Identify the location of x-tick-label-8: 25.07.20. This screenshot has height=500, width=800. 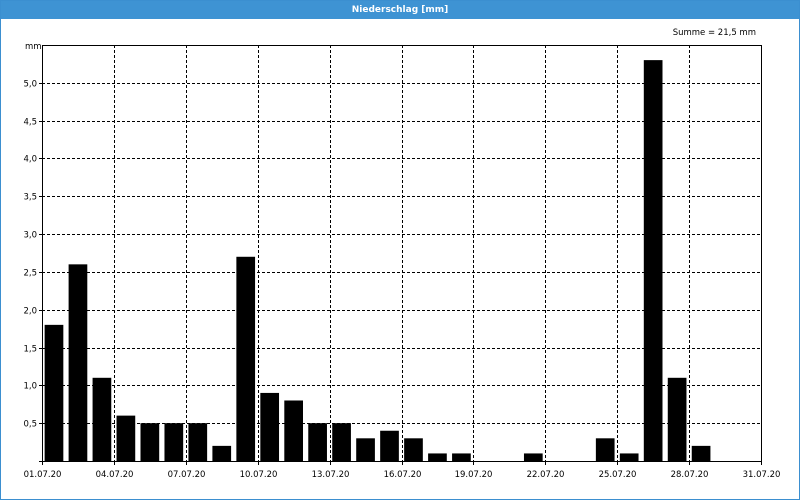
(618, 475).